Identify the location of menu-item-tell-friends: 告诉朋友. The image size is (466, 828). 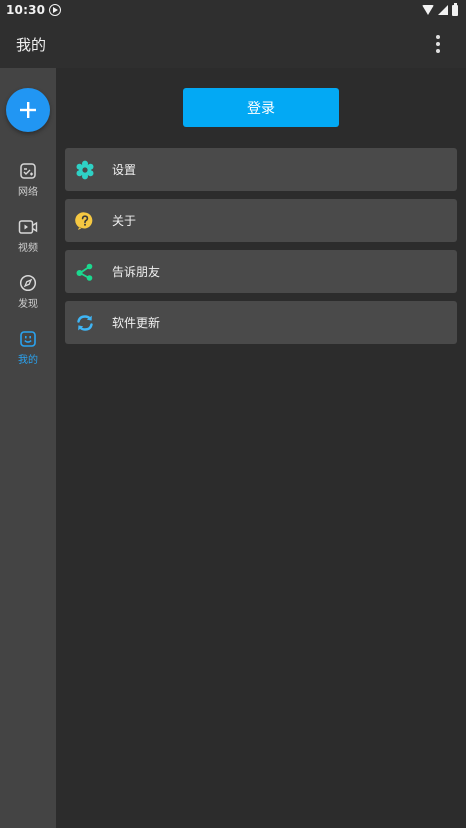
(261, 271).